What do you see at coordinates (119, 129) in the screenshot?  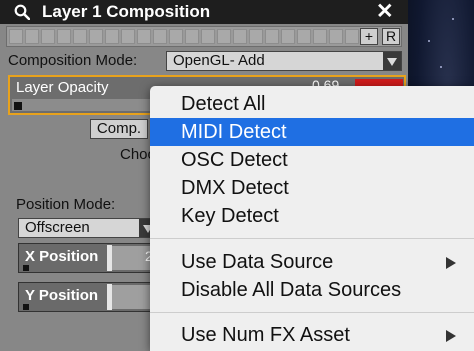 I see `comp-button: Comp.` at bounding box center [119, 129].